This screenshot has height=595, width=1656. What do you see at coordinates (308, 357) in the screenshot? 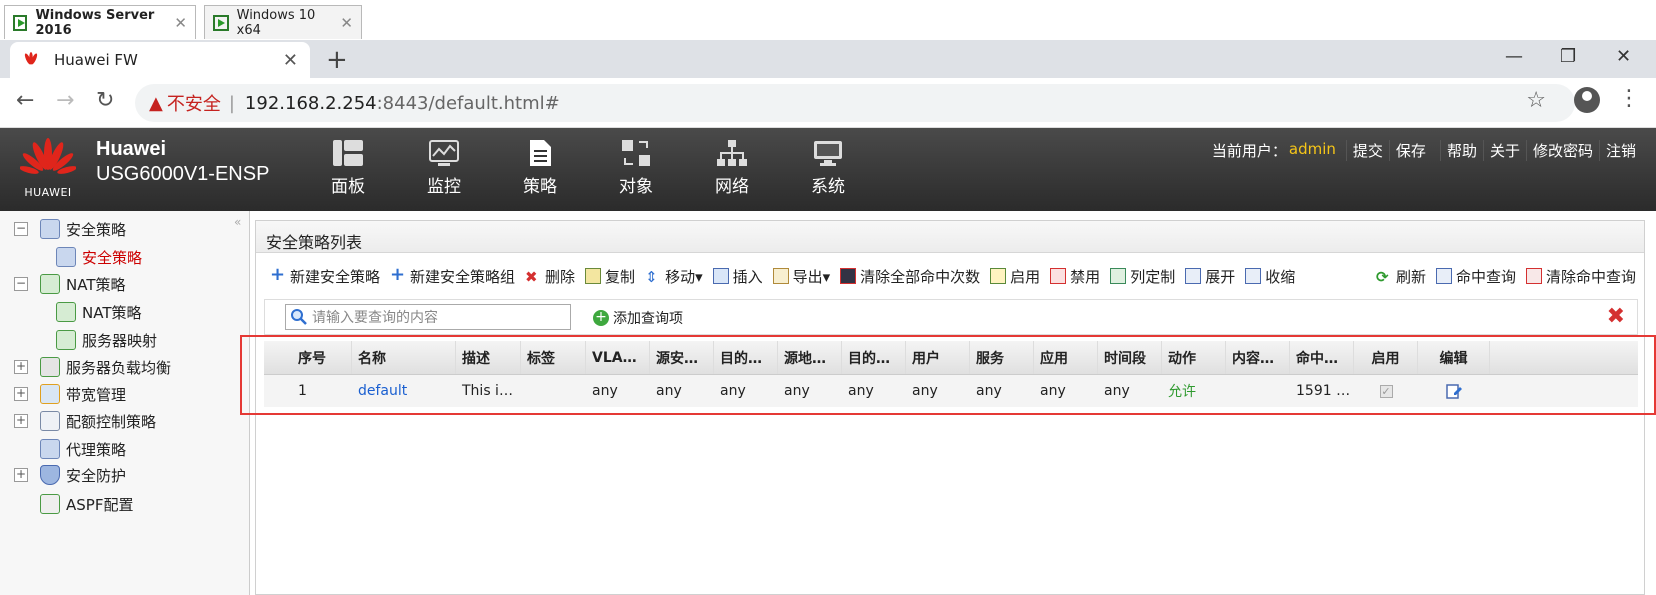
I see `col-header-index: 序号` at bounding box center [308, 357].